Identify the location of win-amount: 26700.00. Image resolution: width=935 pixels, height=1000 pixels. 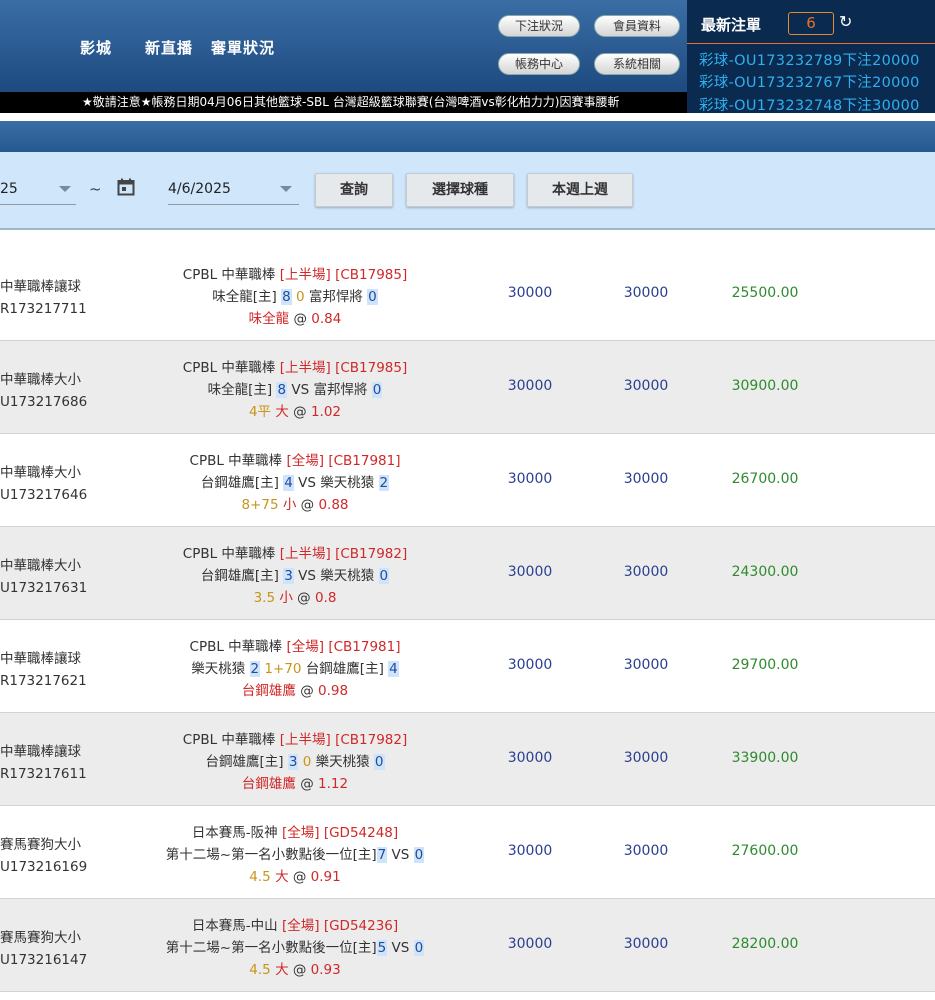
(765, 479).